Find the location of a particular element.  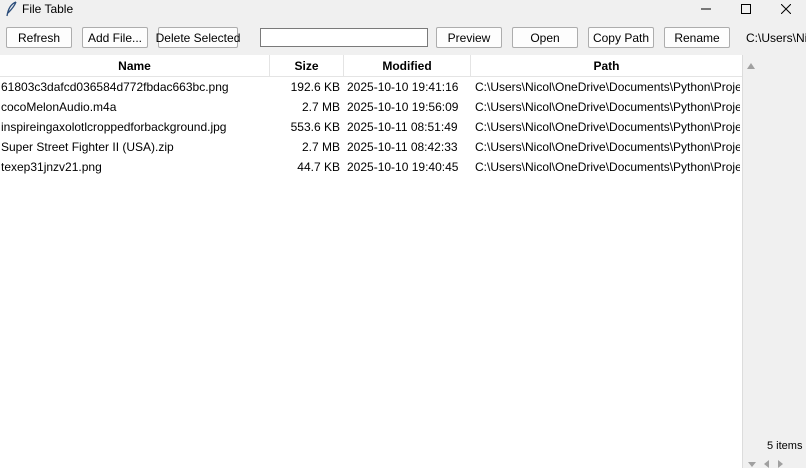

file-modified: 2025-10-10 19:56:09 is located at coordinates (403, 107).